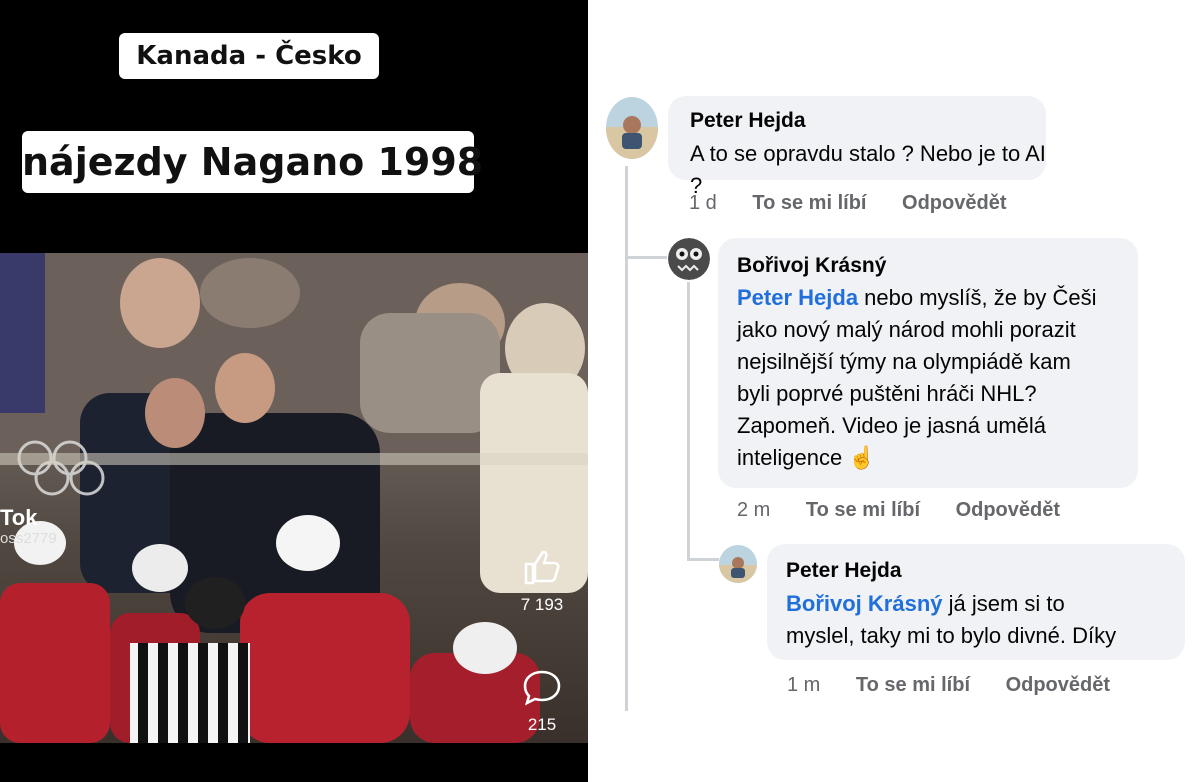  I want to click on caption-title: nájezdy Nagano 1998, so click(252, 162).